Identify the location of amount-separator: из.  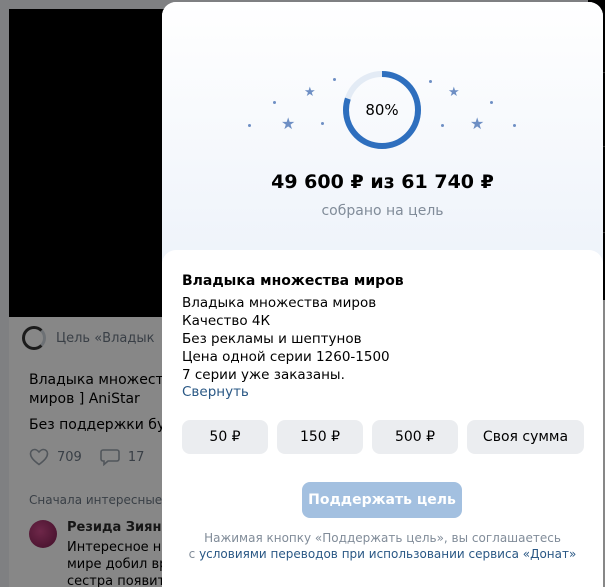
(382, 182).